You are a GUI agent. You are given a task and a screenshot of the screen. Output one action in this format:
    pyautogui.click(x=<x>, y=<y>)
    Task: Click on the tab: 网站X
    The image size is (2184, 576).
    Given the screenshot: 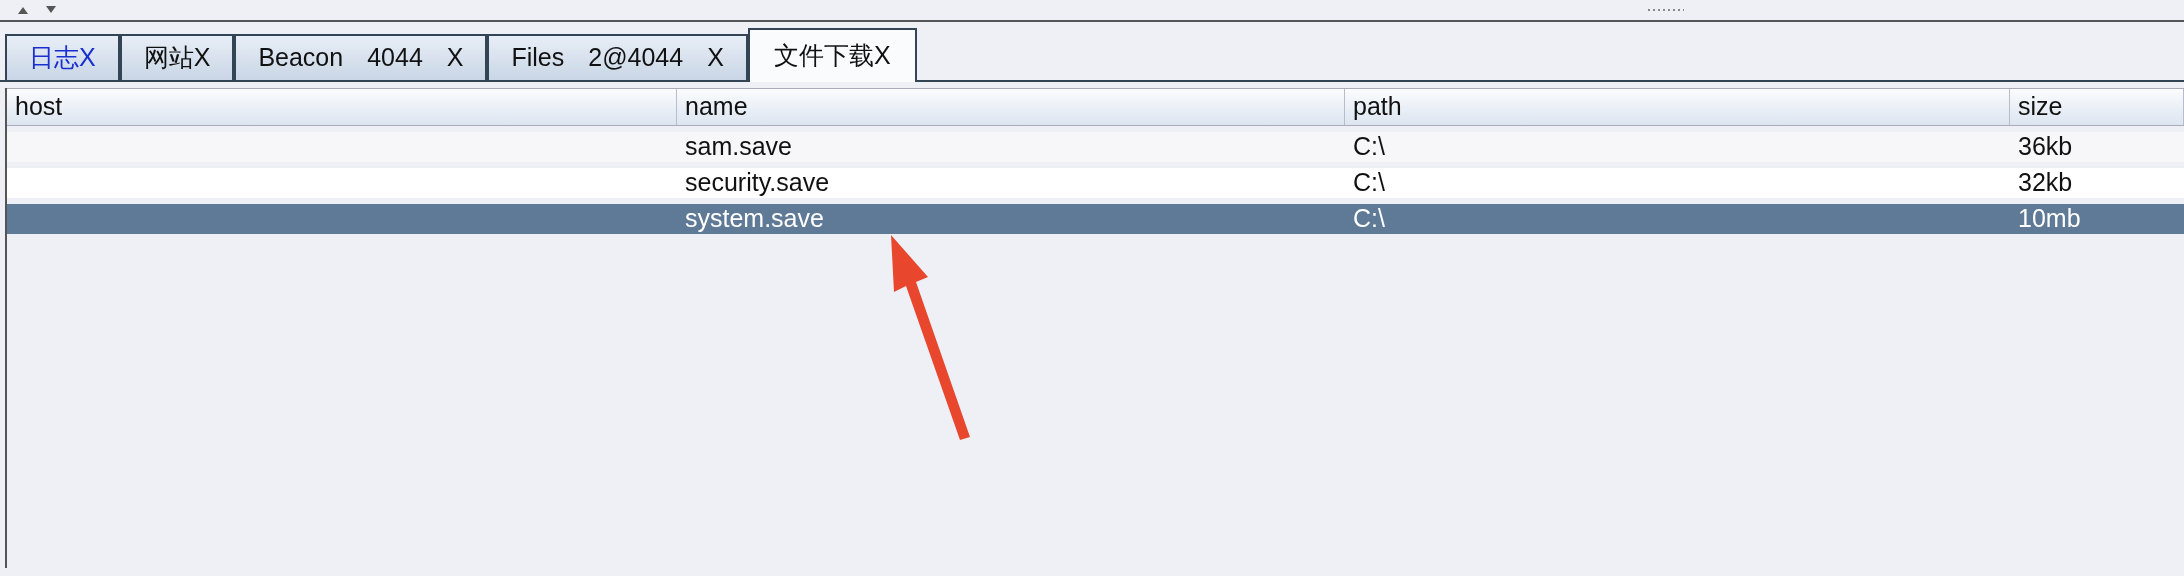 What is the action you would take?
    pyautogui.click(x=177, y=57)
    